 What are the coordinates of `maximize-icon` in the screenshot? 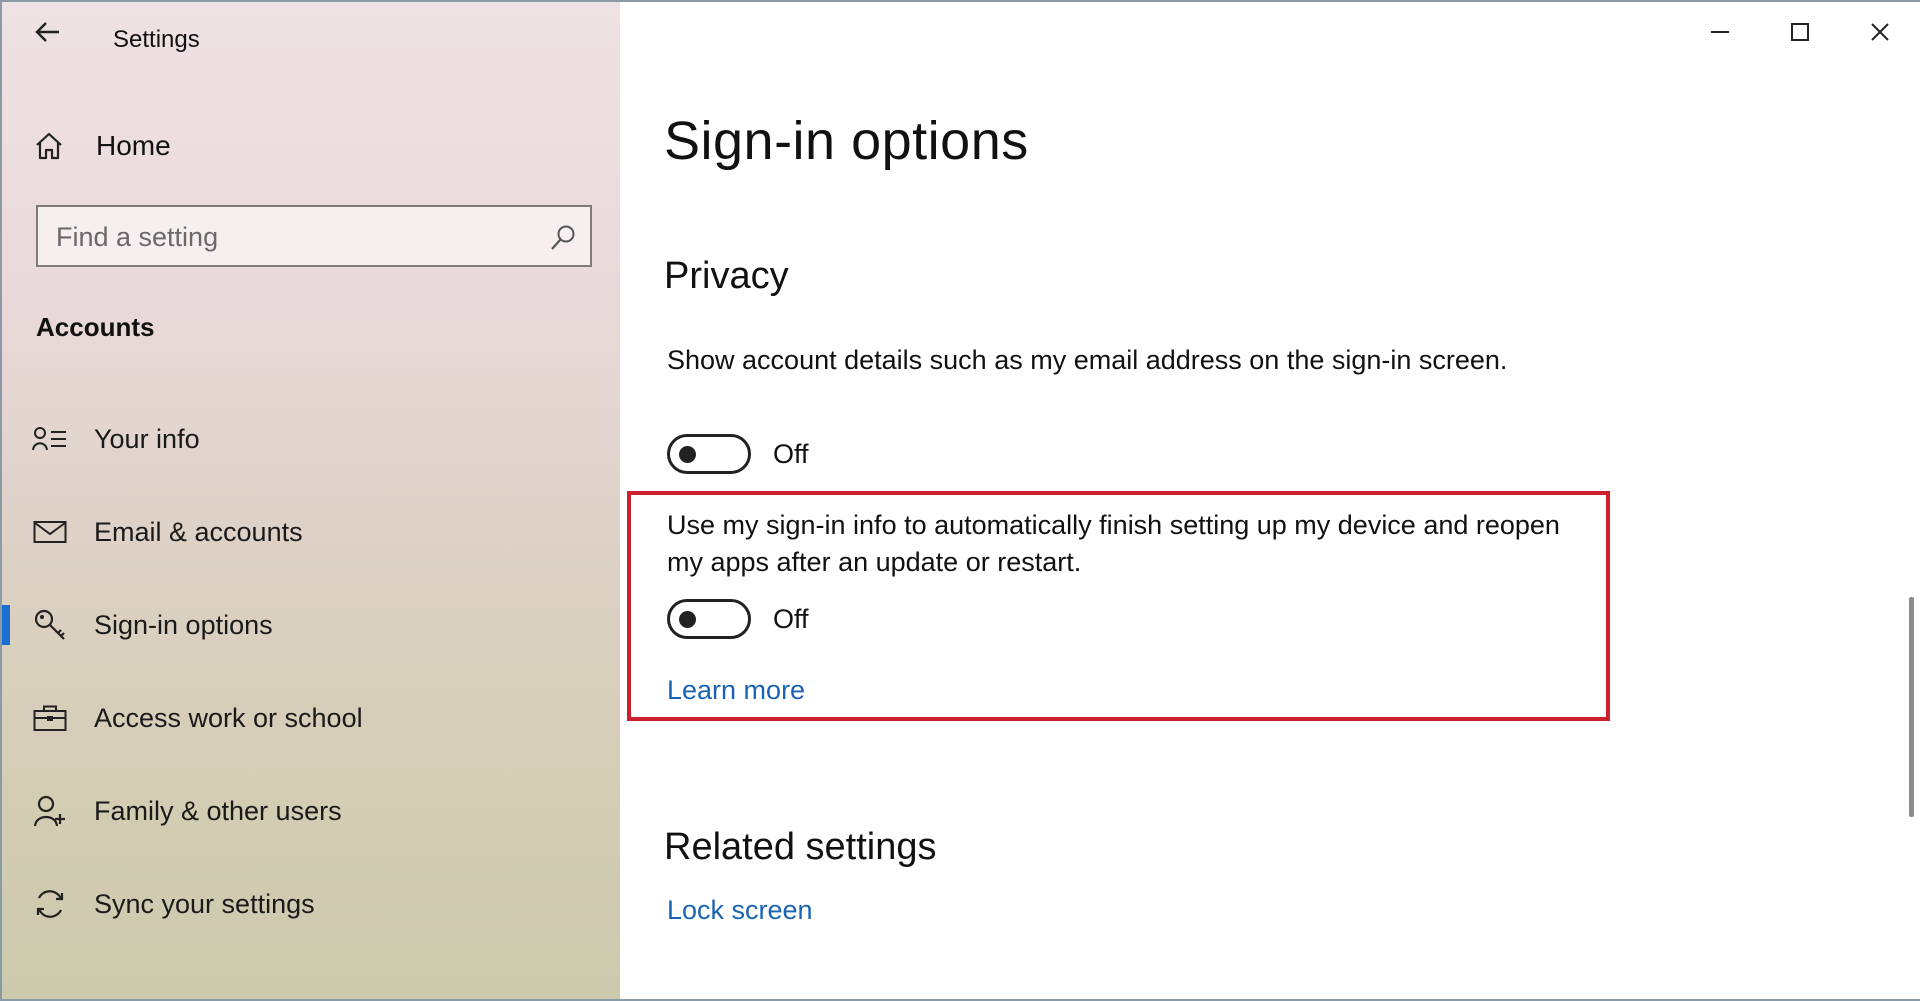 It's located at (1800, 32).